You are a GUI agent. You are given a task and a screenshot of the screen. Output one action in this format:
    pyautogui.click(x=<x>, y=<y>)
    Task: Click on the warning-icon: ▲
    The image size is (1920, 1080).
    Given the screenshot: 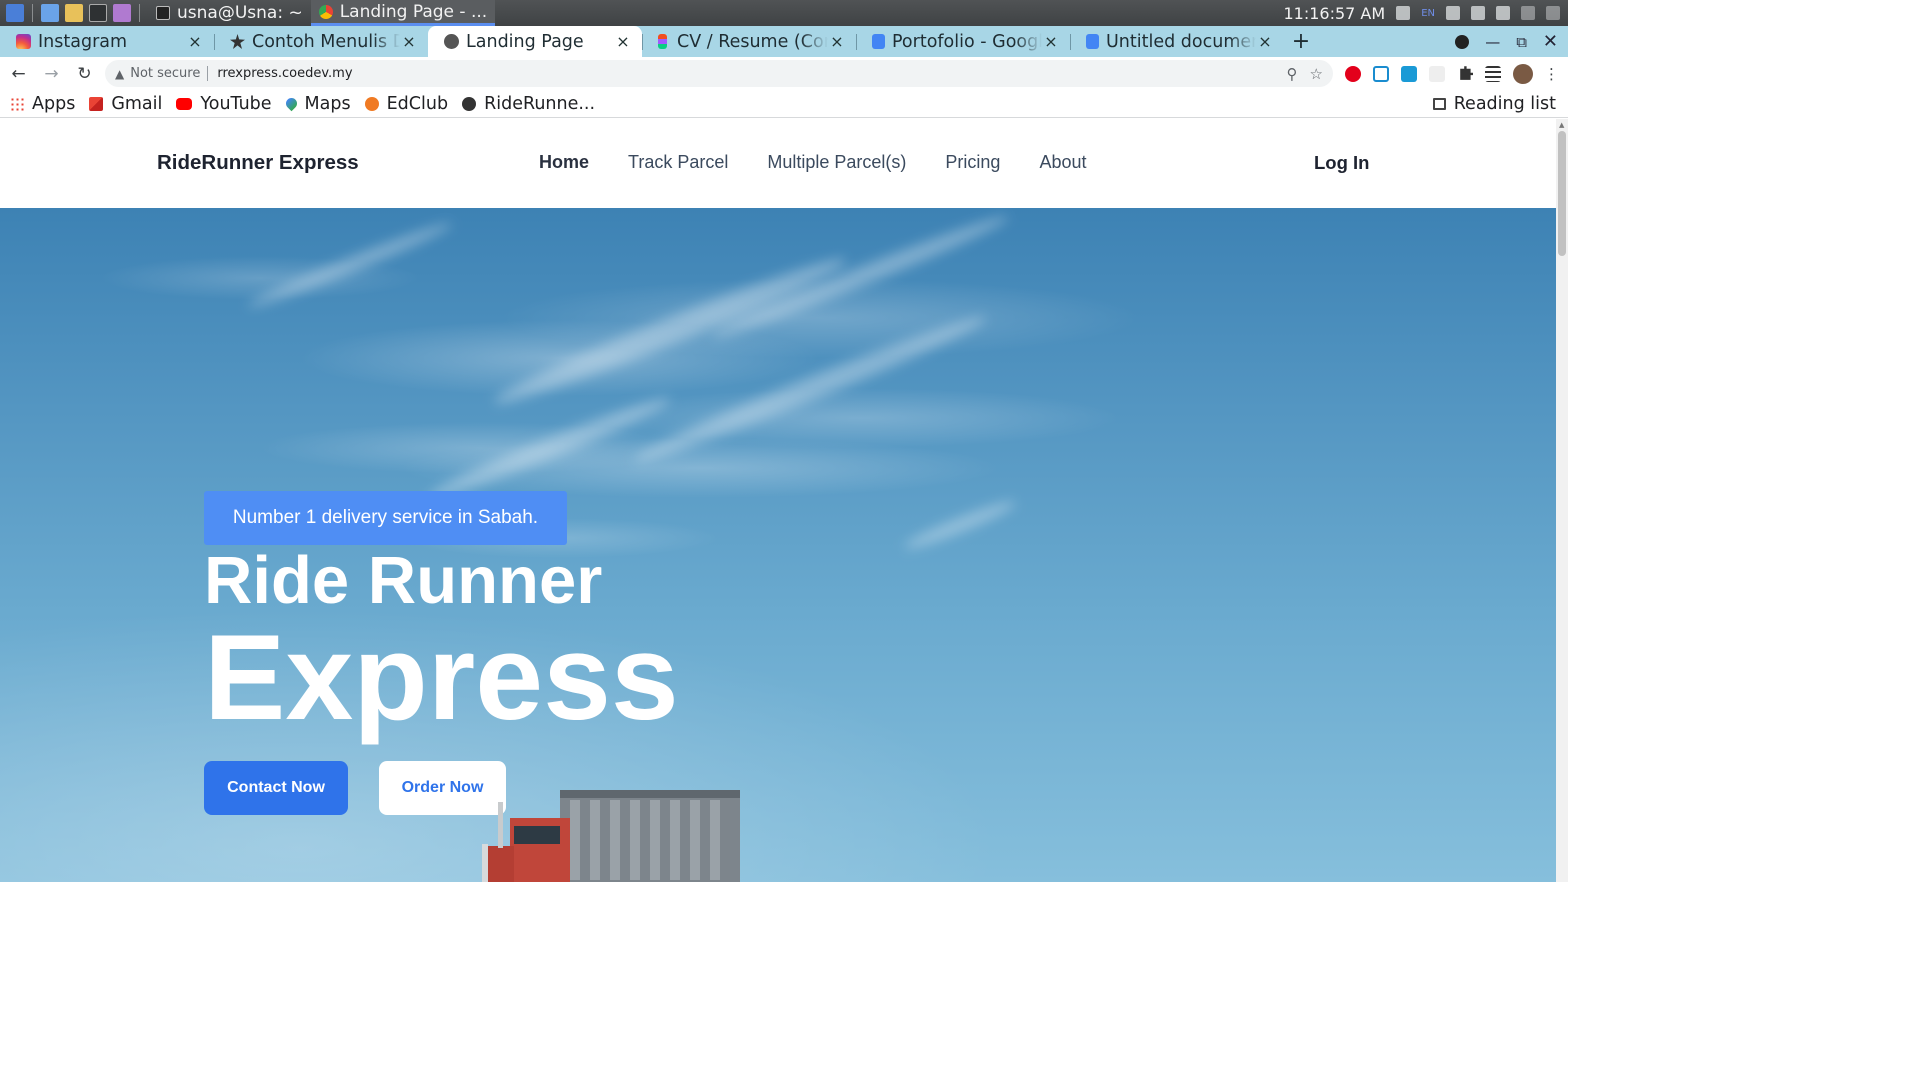 What is the action you would take?
    pyautogui.click(x=119, y=74)
    